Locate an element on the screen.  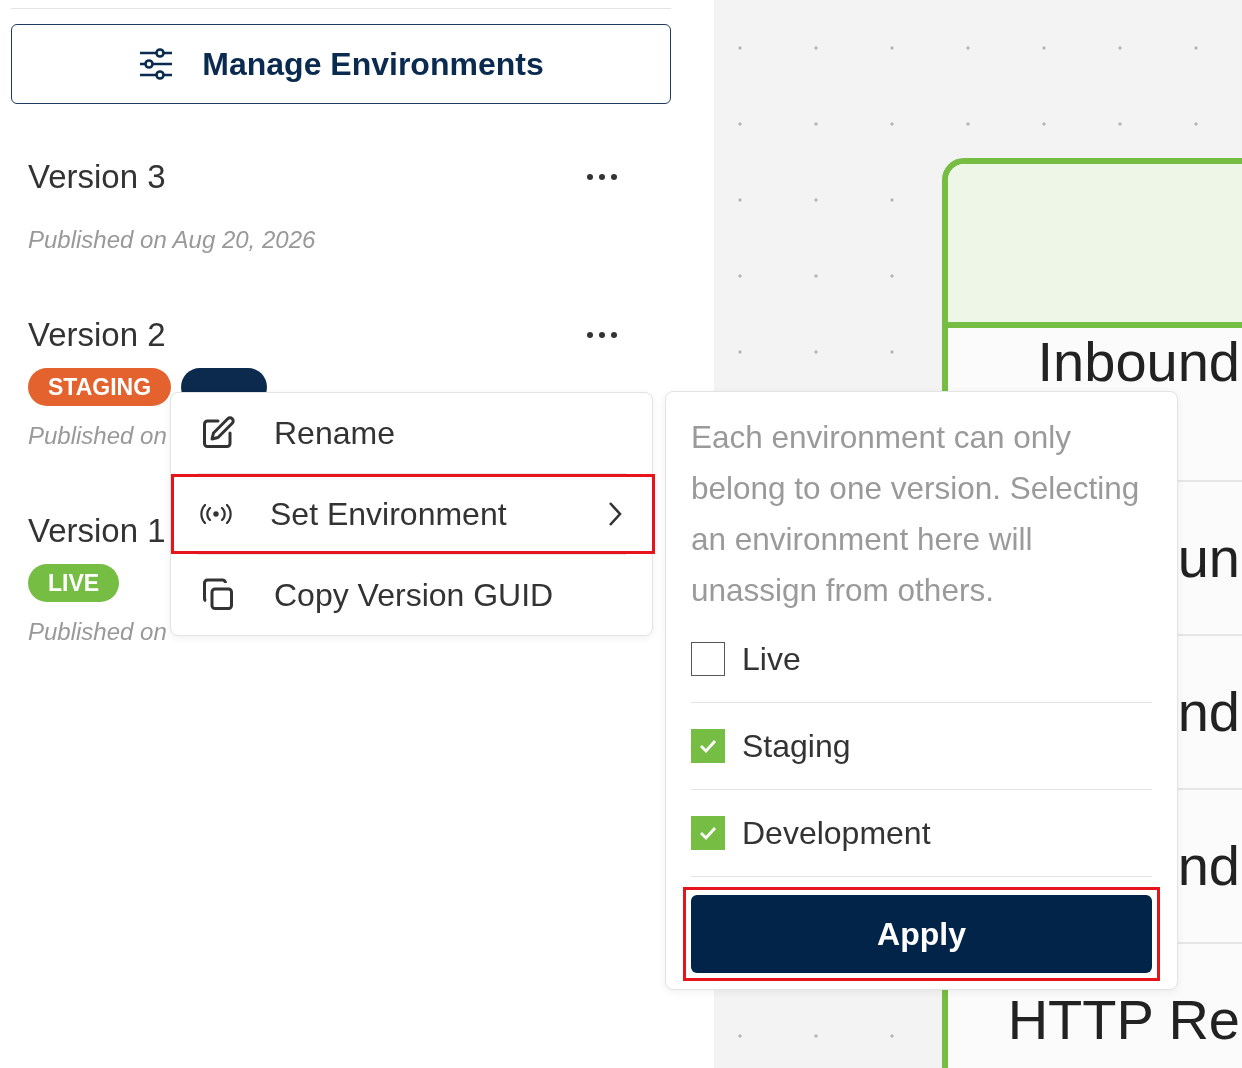
environment-badge: STAGING is located at coordinates (100, 387).